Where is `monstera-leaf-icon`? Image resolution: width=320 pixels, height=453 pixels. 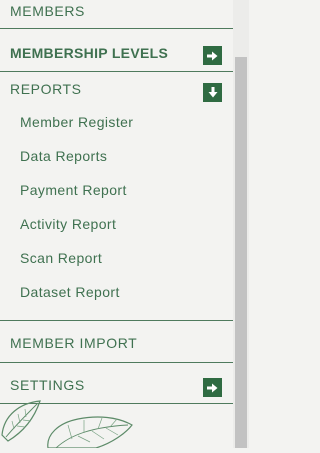 monstera-leaf-icon is located at coordinates (70, 424).